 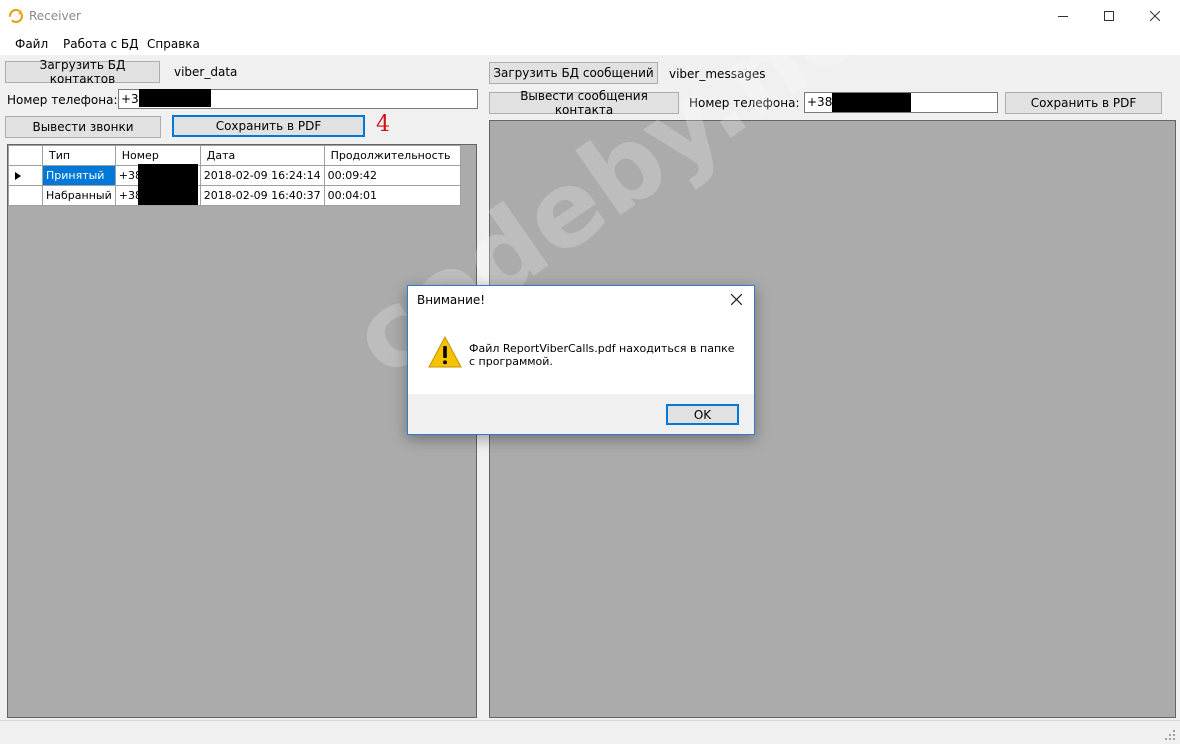 I want to click on show-calls-button: Вывести звонки, so click(x=83, y=127).